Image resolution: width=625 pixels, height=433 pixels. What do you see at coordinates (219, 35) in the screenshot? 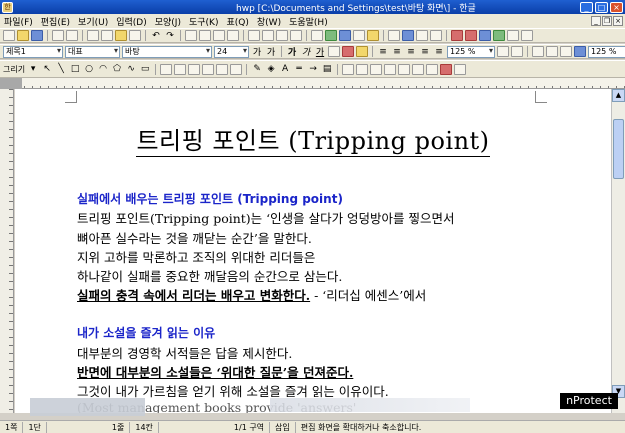
I see `spellcheck-icon` at bounding box center [219, 35].